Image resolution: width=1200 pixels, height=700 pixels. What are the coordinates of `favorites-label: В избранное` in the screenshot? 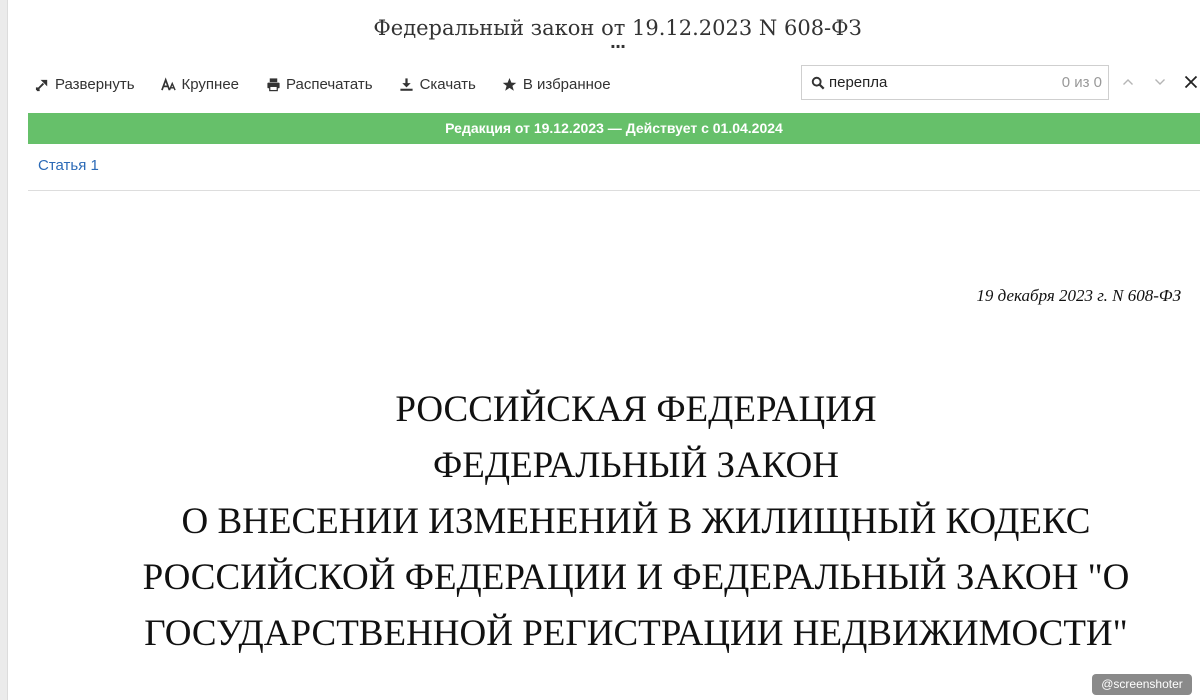 It's located at (566, 84).